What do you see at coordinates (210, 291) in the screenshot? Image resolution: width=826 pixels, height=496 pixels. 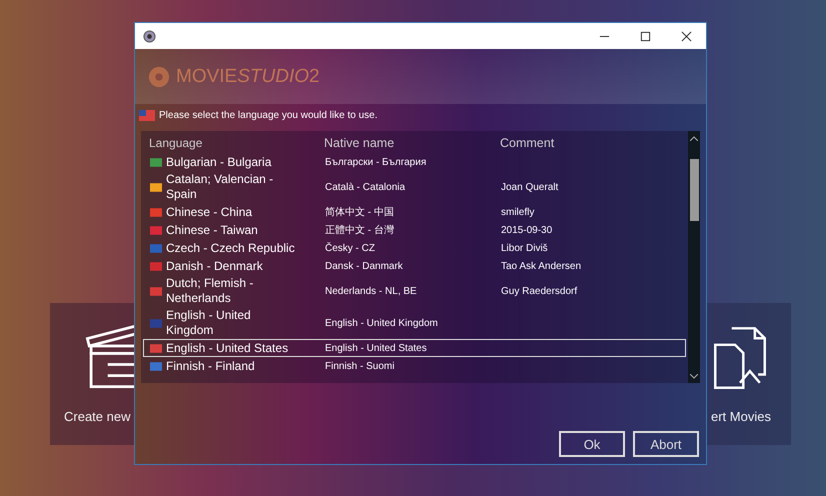 I see `language-name: Dutch; Flemish - Netherlands` at bounding box center [210, 291].